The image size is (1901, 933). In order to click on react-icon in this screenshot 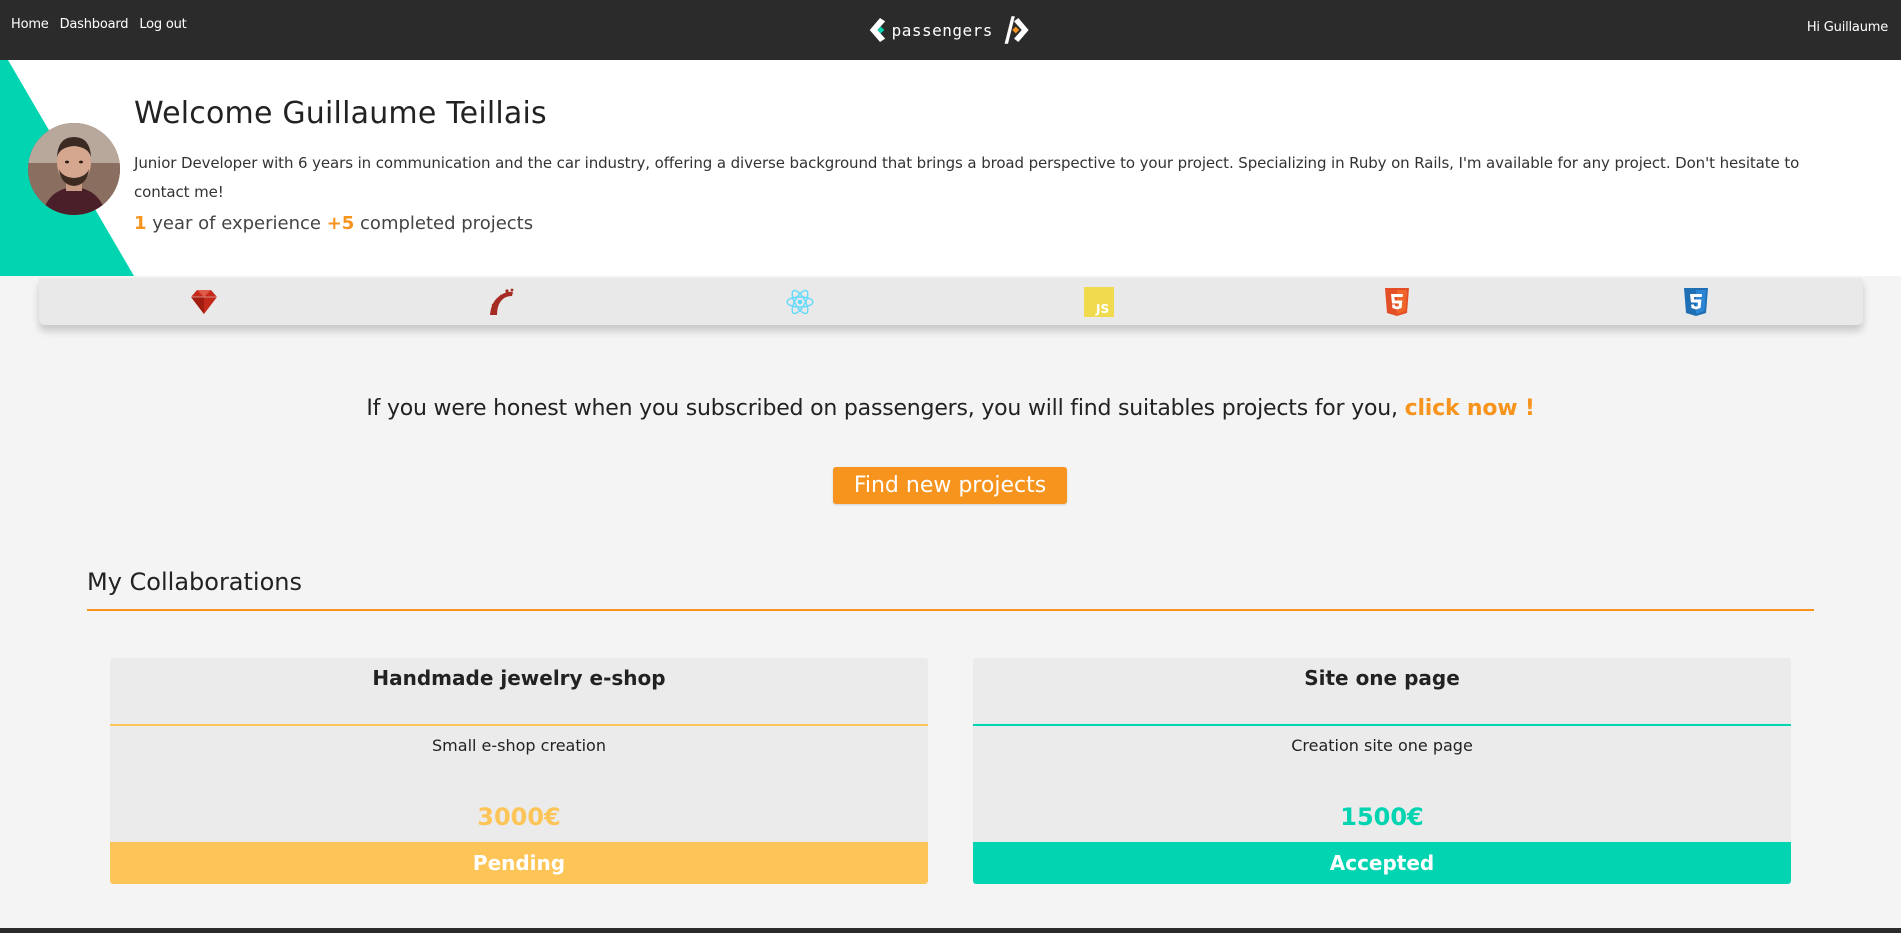, I will do `click(800, 302)`.